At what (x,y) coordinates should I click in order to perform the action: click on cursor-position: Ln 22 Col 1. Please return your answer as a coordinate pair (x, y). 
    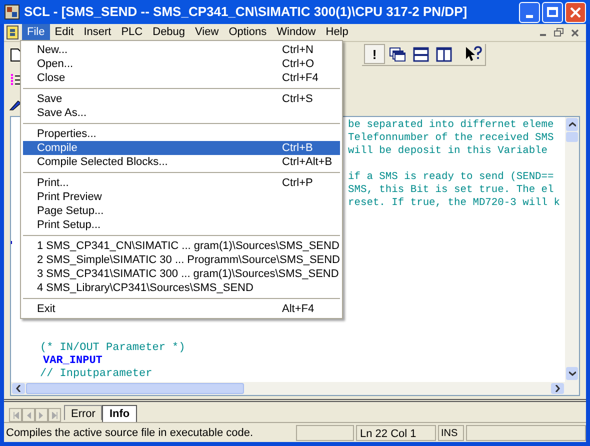
    Looking at the image, I should click on (396, 433).